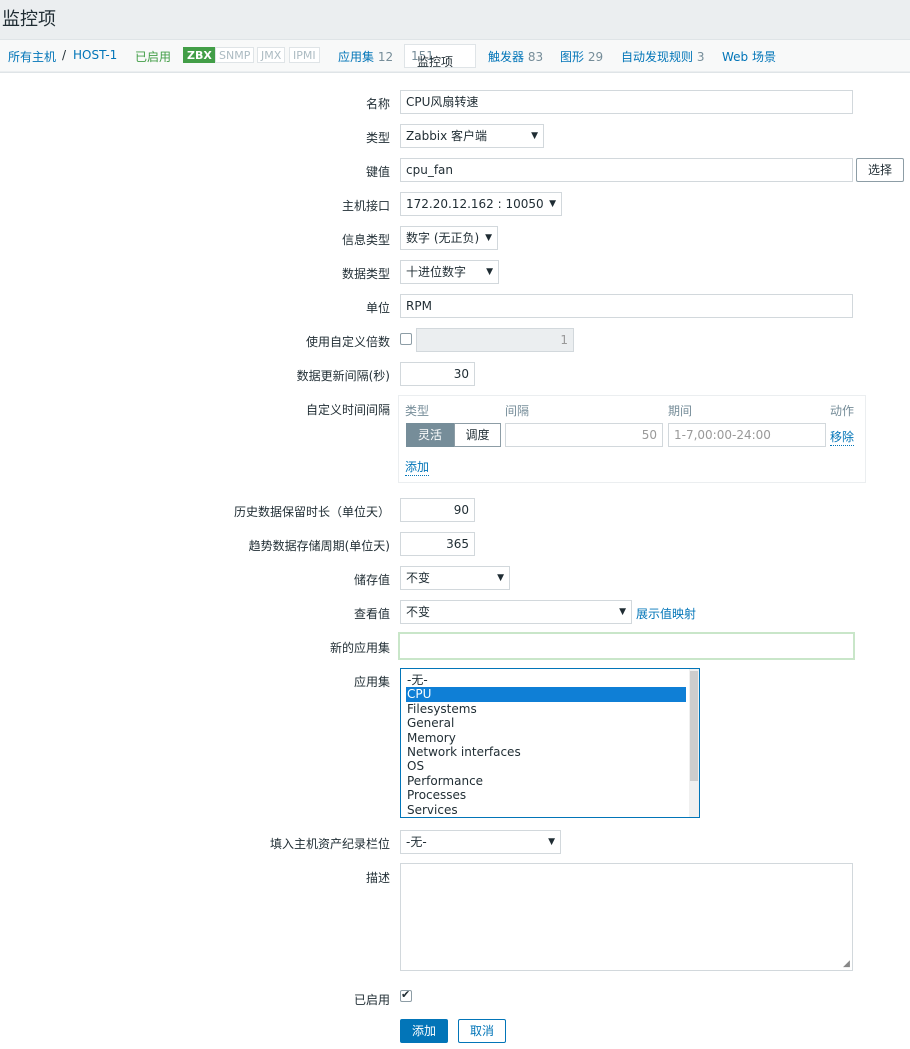 The image size is (910, 1049). Describe the element at coordinates (546, 752) in the screenshot. I see `list-item: Network interfaces` at that location.